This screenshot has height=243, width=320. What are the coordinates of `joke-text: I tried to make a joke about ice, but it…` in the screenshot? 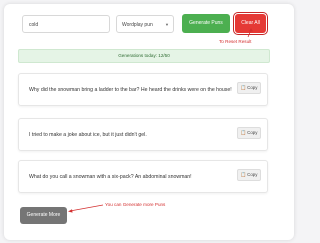 It's located at (88, 135).